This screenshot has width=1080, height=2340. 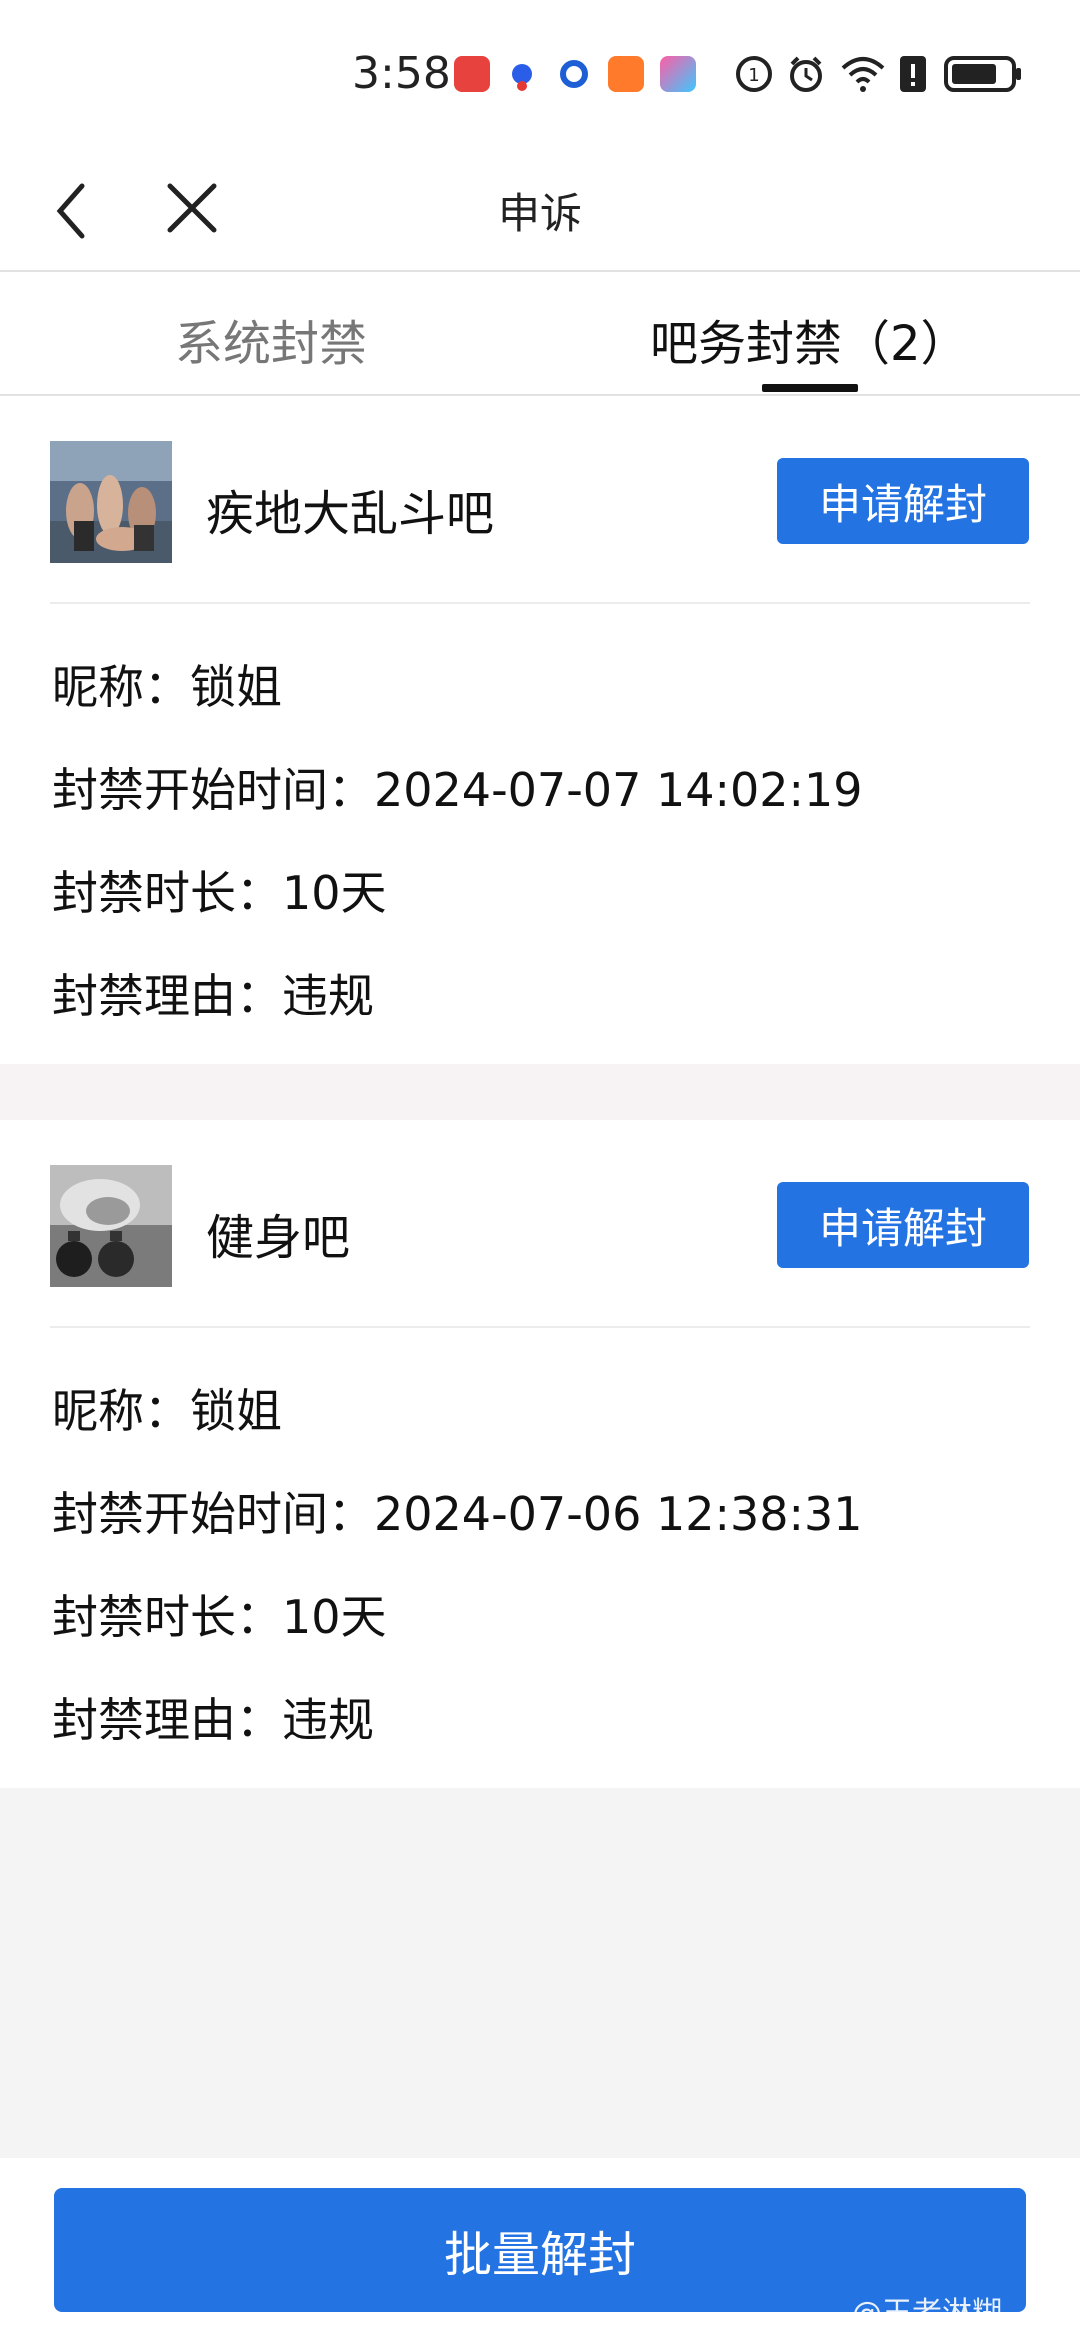 What do you see at coordinates (678, 74) in the screenshot?
I see `paint-app-icon` at bounding box center [678, 74].